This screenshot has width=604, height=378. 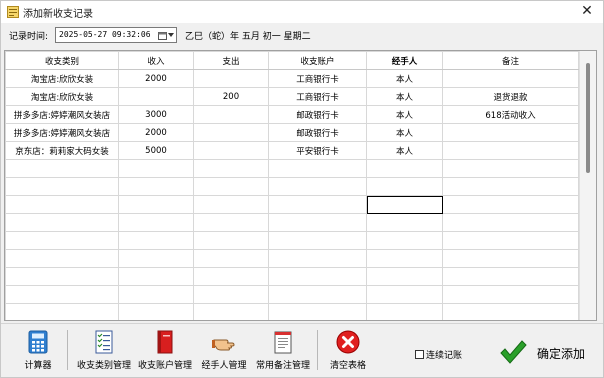 What do you see at coordinates (62, 60) in the screenshot?
I see `col-header-category: 收支类别` at bounding box center [62, 60].